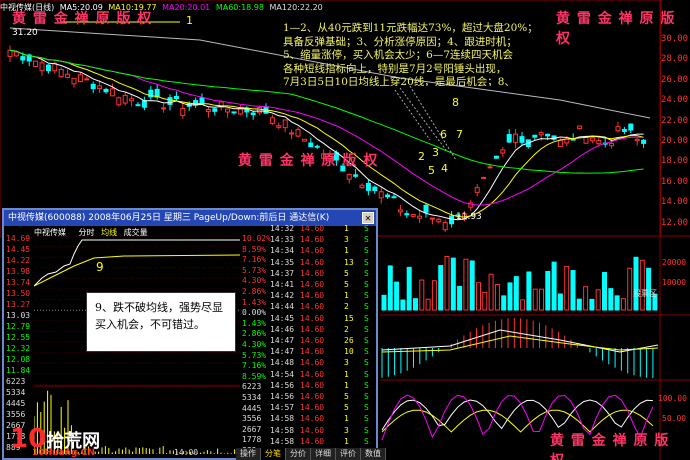 Image resolution: width=690 pixels, height=460 pixels. Describe the element at coordinates (323, 319) in the screenshot. I see `trade-row: 14:45 14.60 15 S` at that location.